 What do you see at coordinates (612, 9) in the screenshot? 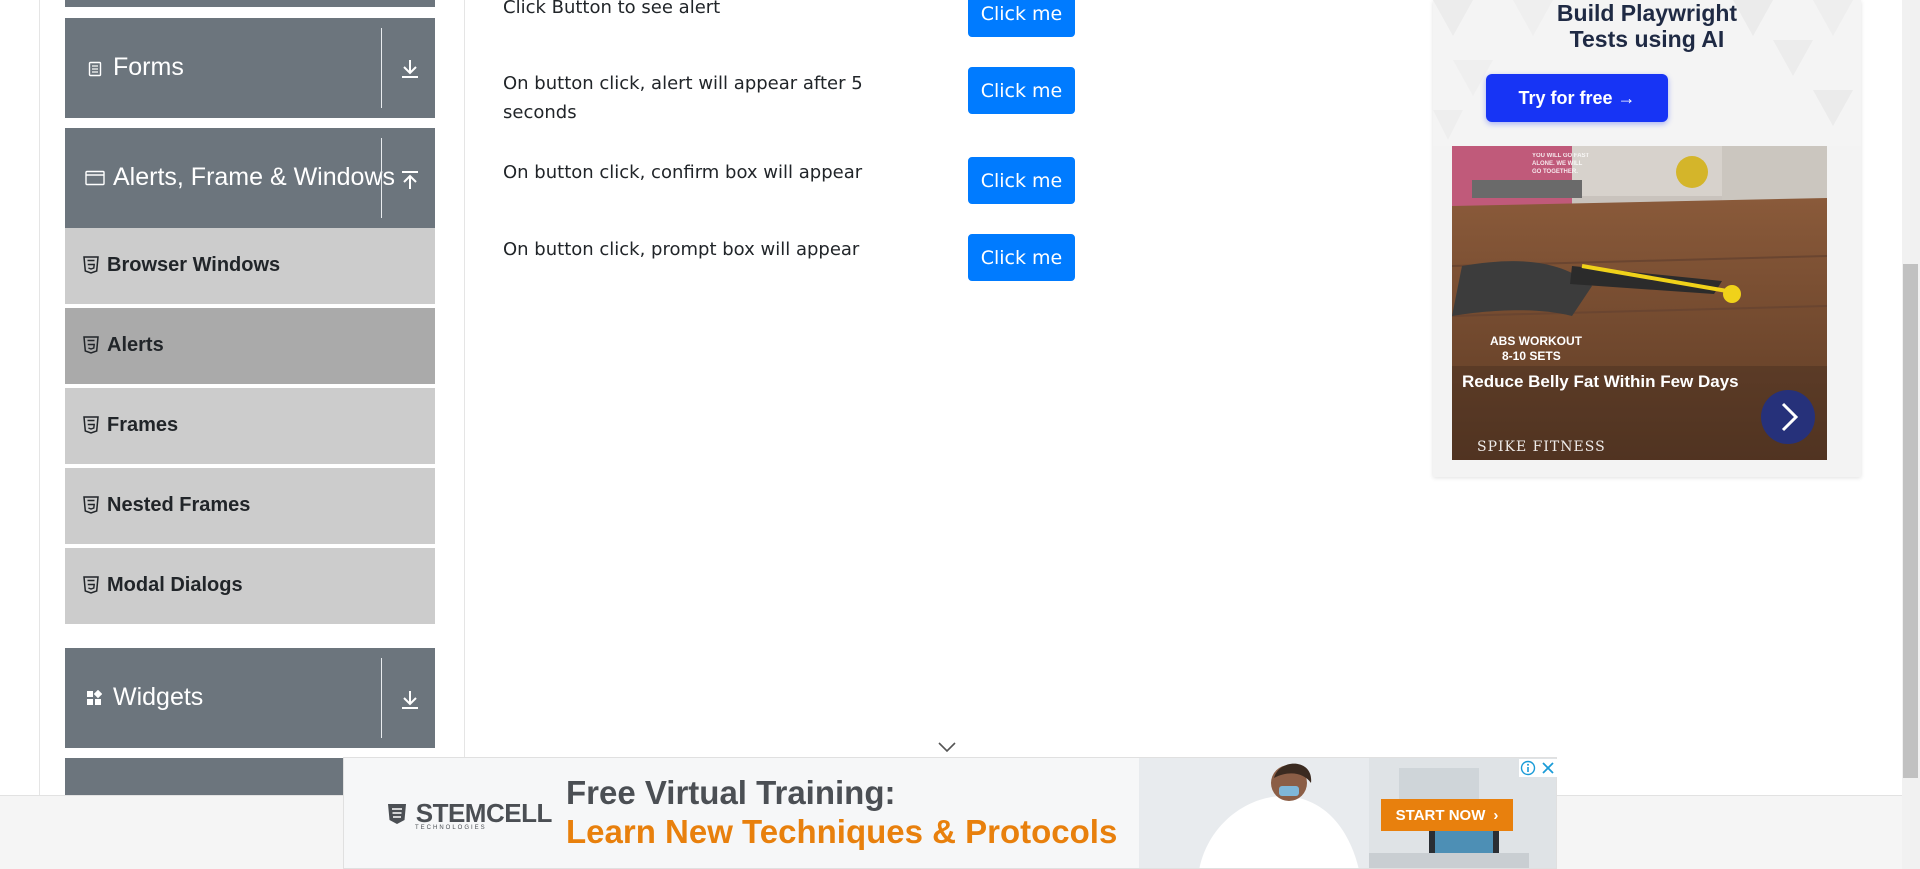
I see `alert-row-text: Click Button to see alert` at bounding box center [612, 9].